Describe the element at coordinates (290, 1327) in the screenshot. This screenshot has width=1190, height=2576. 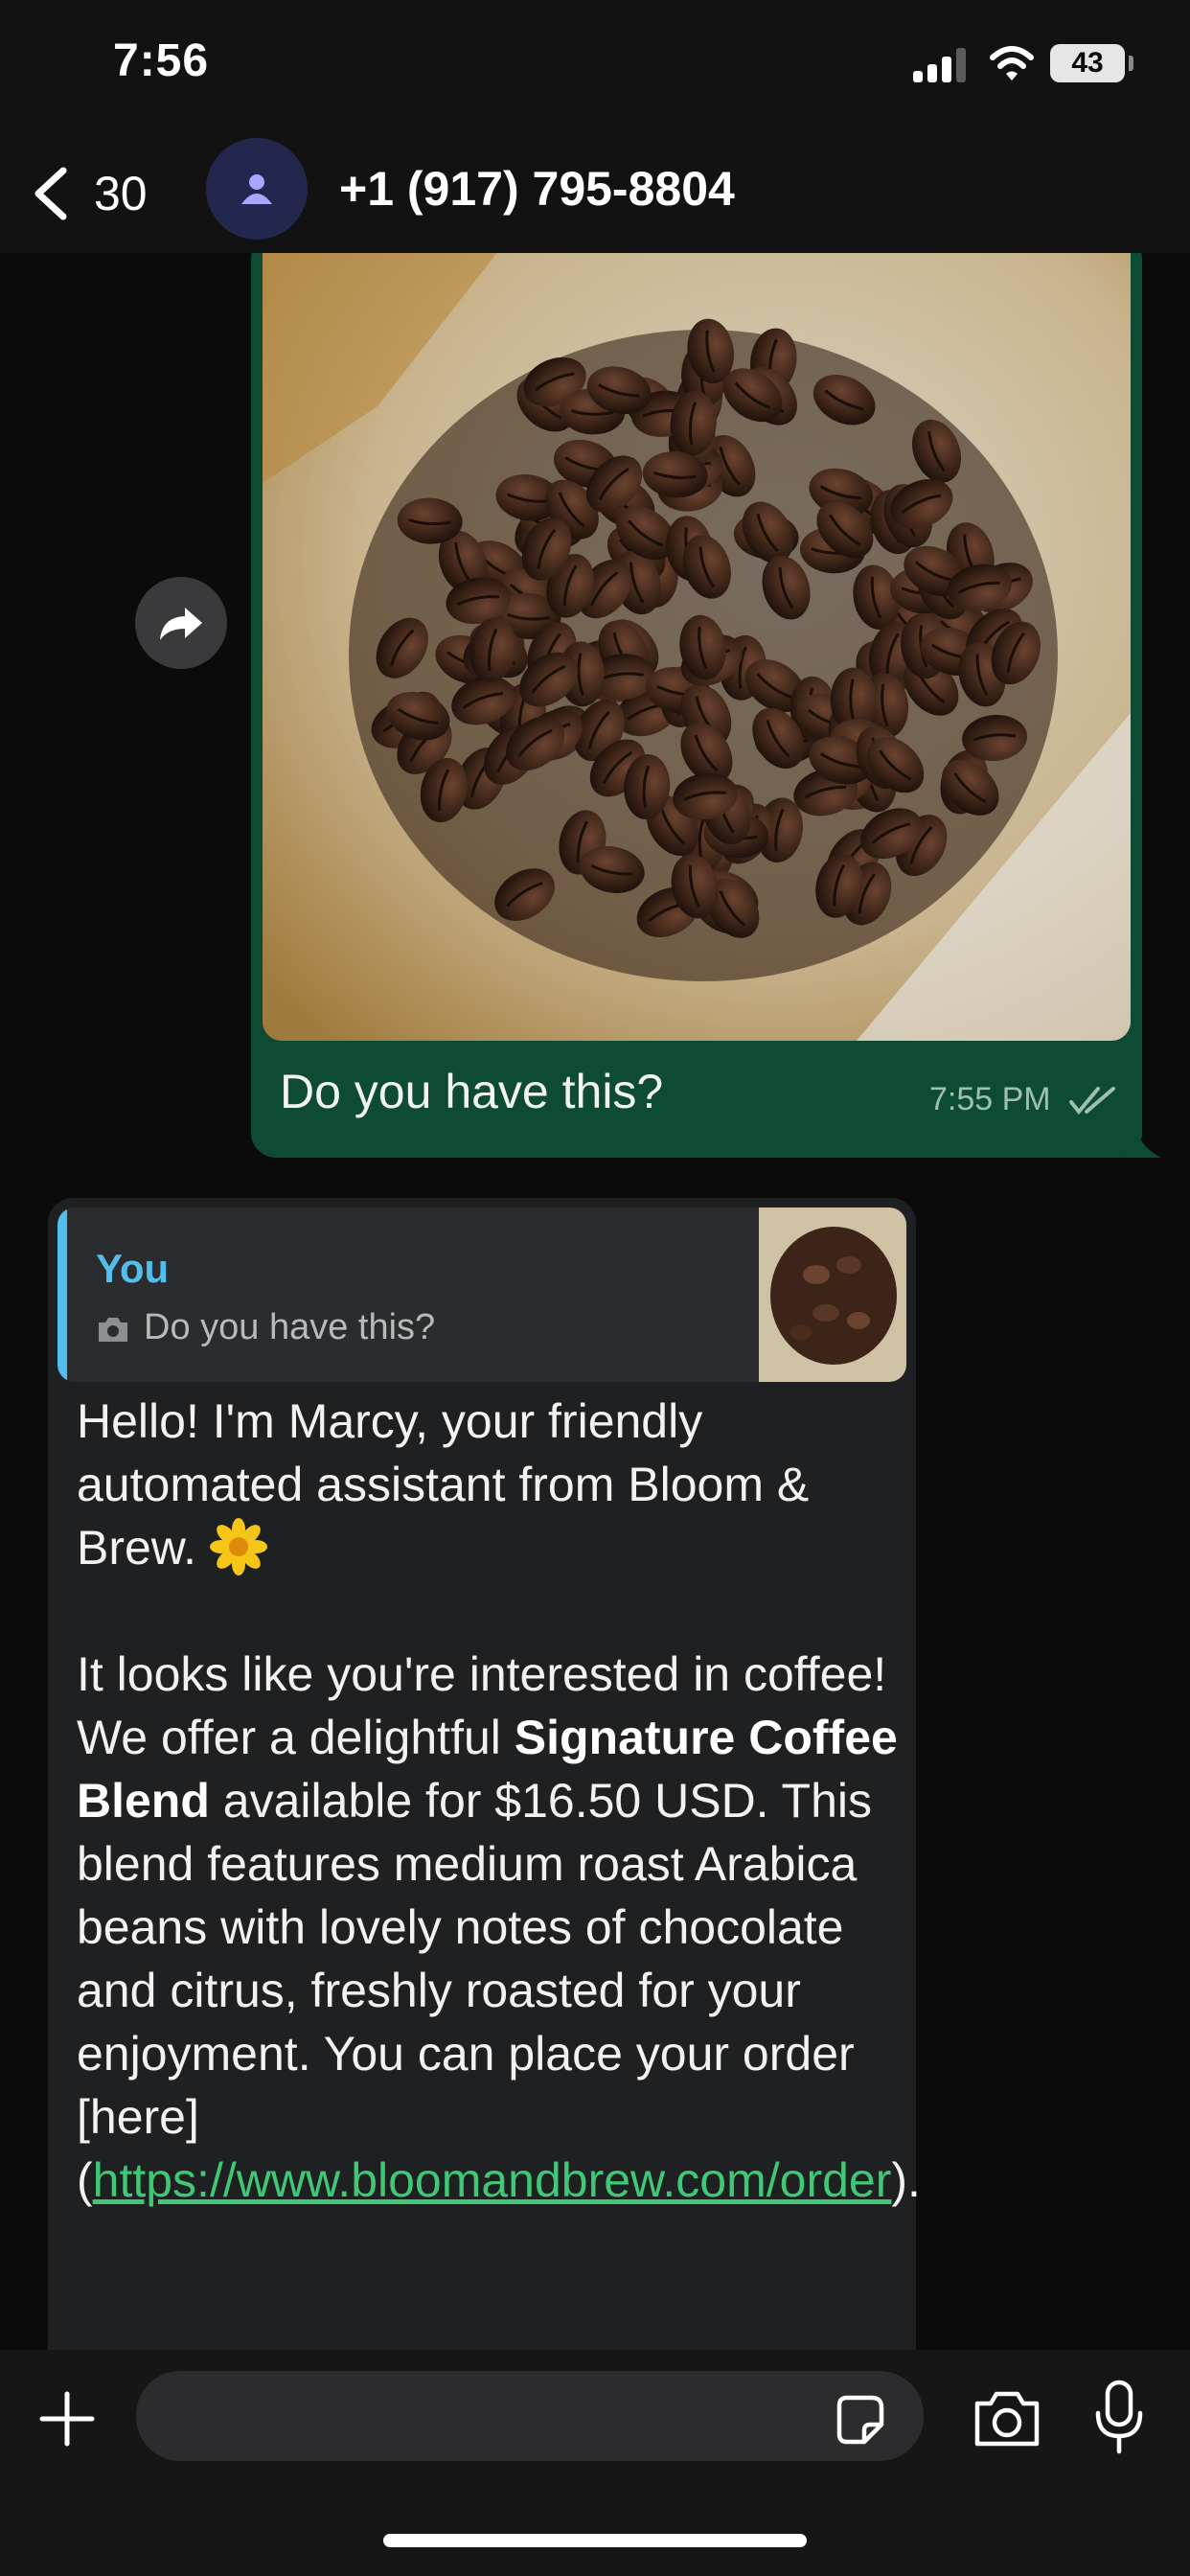
I see `quote-text: Do you have this?` at that location.